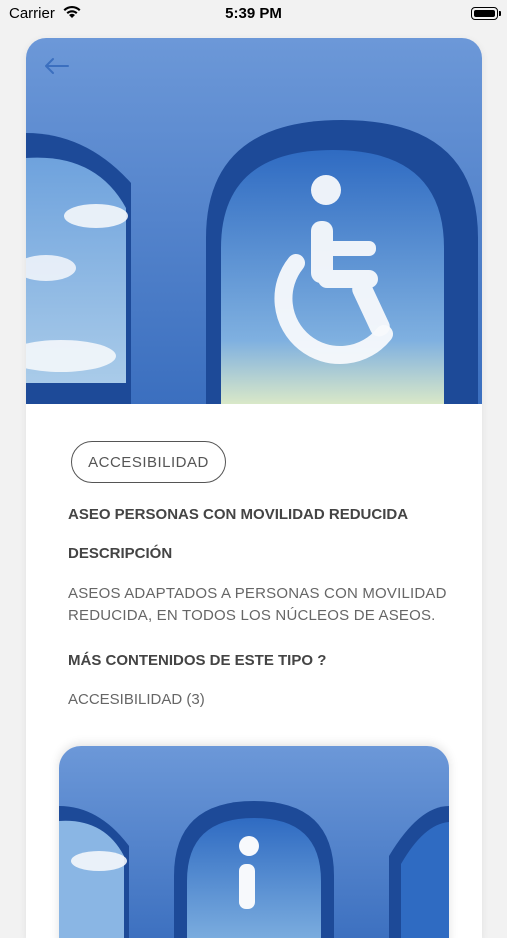  What do you see at coordinates (136, 699) in the screenshot?
I see `more-content-link: ACCESIBILIDAD (3)` at bounding box center [136, 699].